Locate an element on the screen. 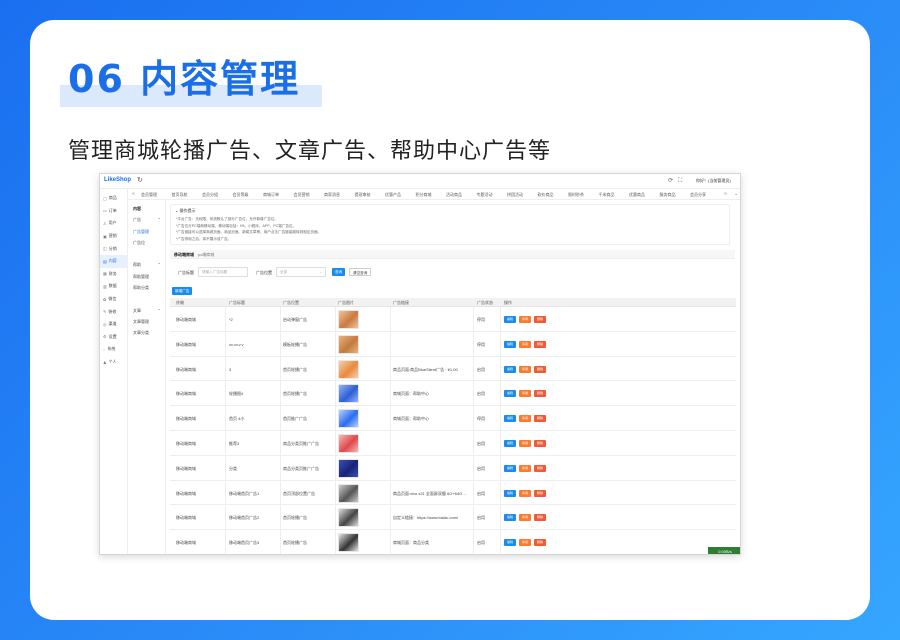  sidebar-item: ◌ 系统 is located at coordinates (113, 349).